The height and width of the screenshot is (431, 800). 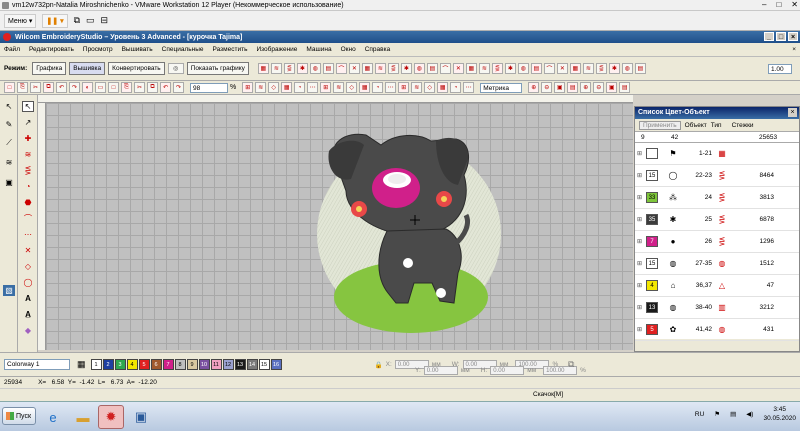 I want to click on tool-3-icon: ⋚, so click(x=289, y=68).